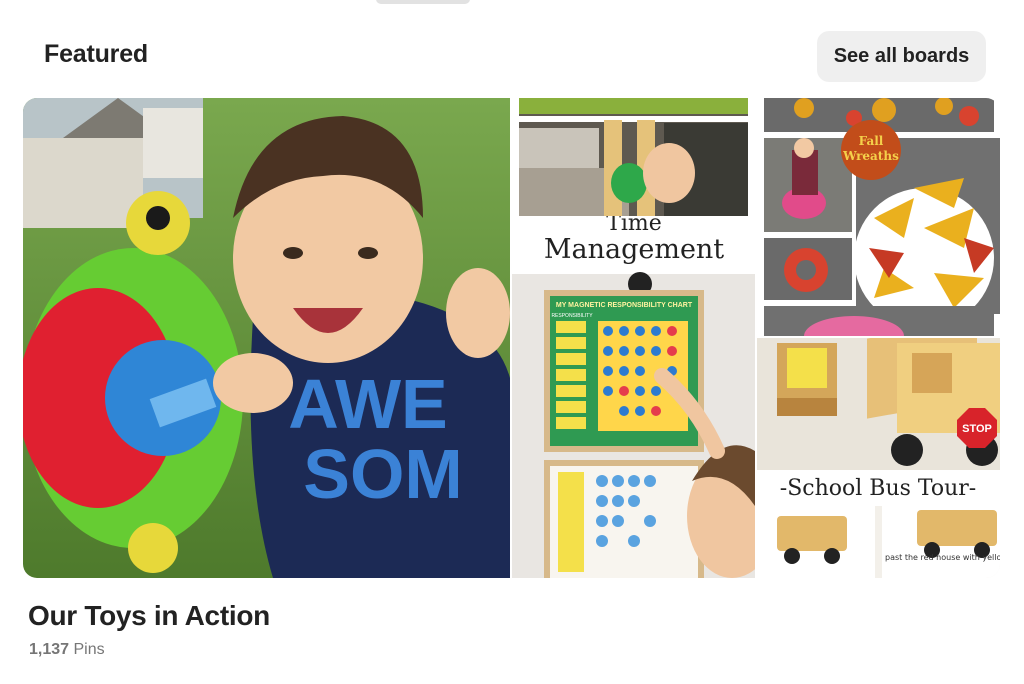 This screenshot has height=684, width=1024. What do you see at coordinates (633, 157) in the screenshot?
I see `clock-toy-image` at bounding box center [633, 157].